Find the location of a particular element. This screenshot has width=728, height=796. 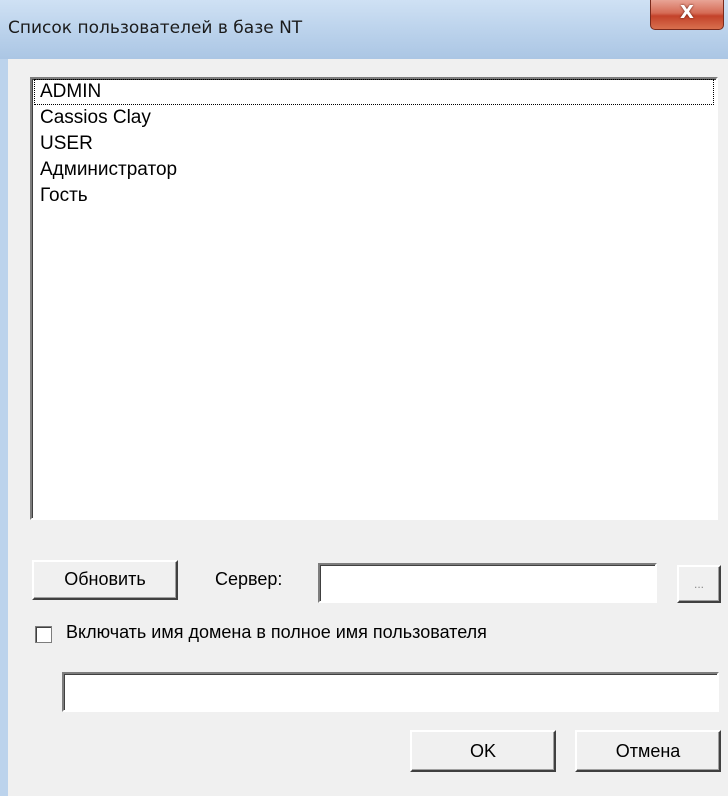

cancel-button: Отмена is located at coordinates (648, 751).